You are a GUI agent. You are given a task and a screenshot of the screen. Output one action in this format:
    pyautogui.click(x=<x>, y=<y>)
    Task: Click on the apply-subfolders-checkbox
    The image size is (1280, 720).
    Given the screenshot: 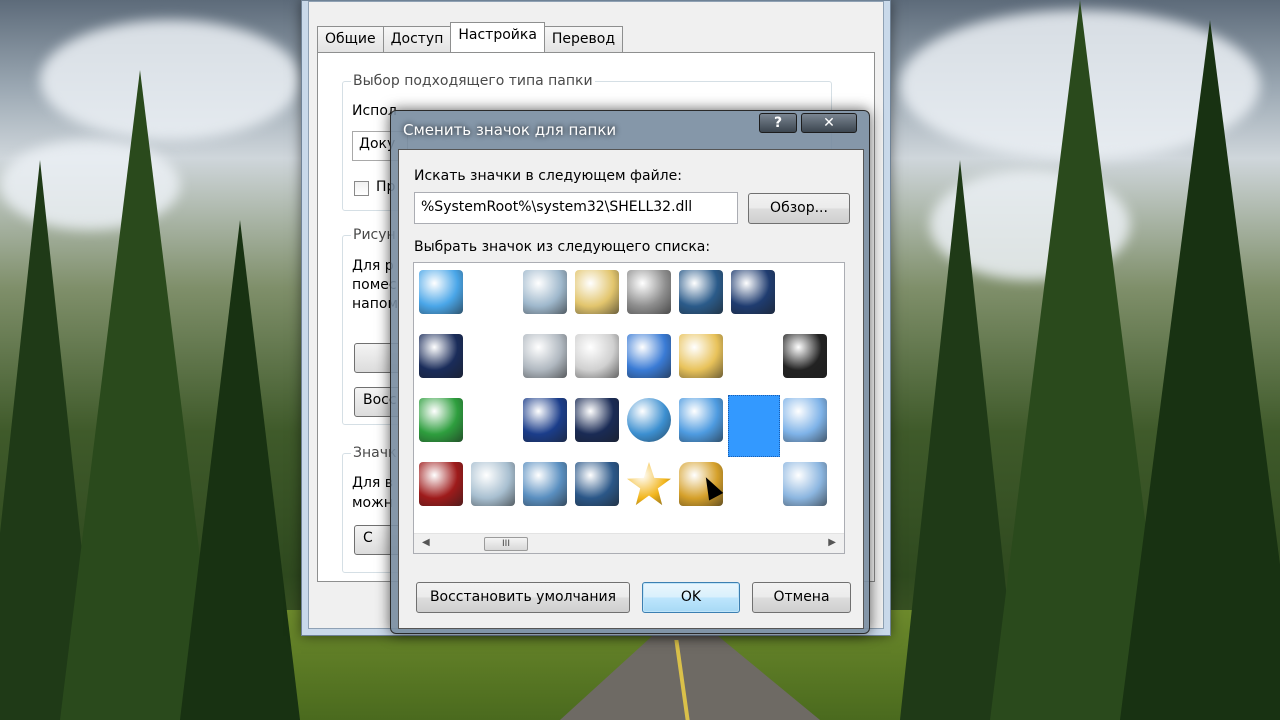 What is the action you would take?
    pyautogui.click(x=361, y=188)
    